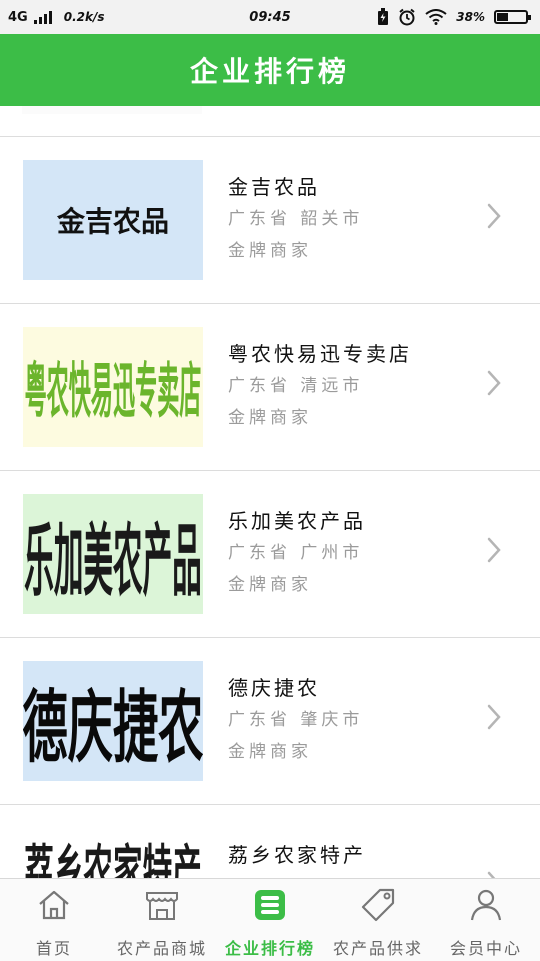  What do you see at coordinates (112, 110) in the screenshot?
I see `company-logo-partial` at bounding box center [112, 110].